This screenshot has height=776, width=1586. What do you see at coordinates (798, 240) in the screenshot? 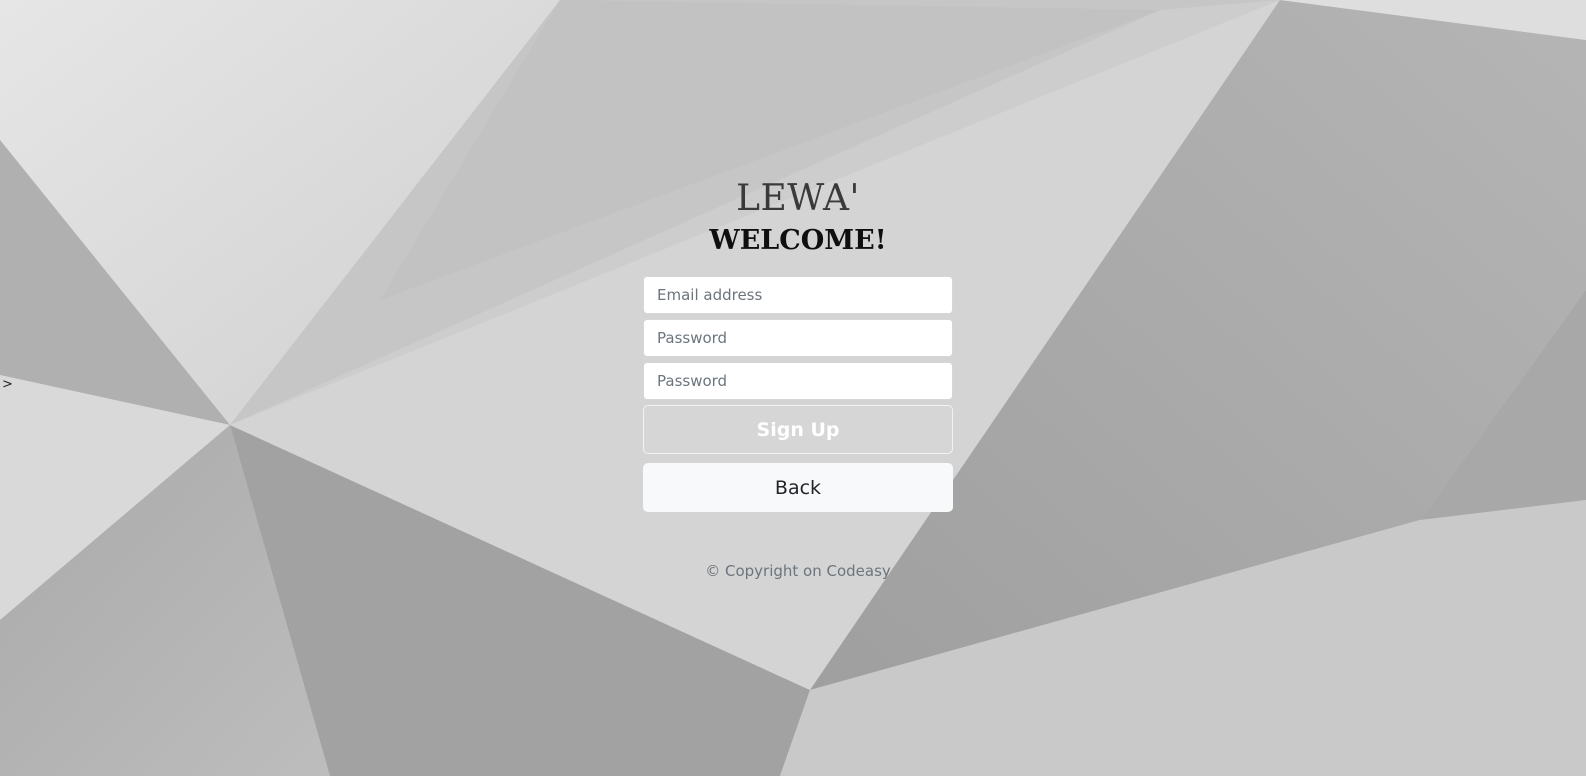
I see `welcome-heading: WELCOME!` at bounding box center [798, 240].